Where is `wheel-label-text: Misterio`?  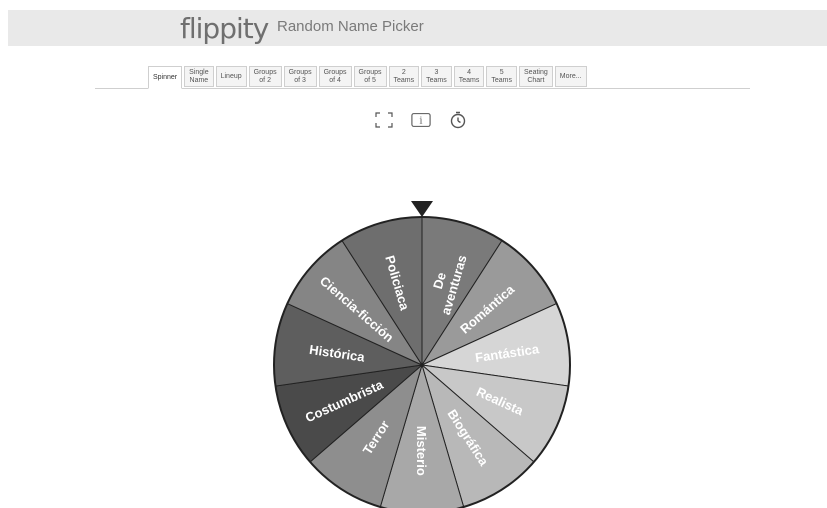
wheel-label-text: Misterio is located at coordinates (421, 451).